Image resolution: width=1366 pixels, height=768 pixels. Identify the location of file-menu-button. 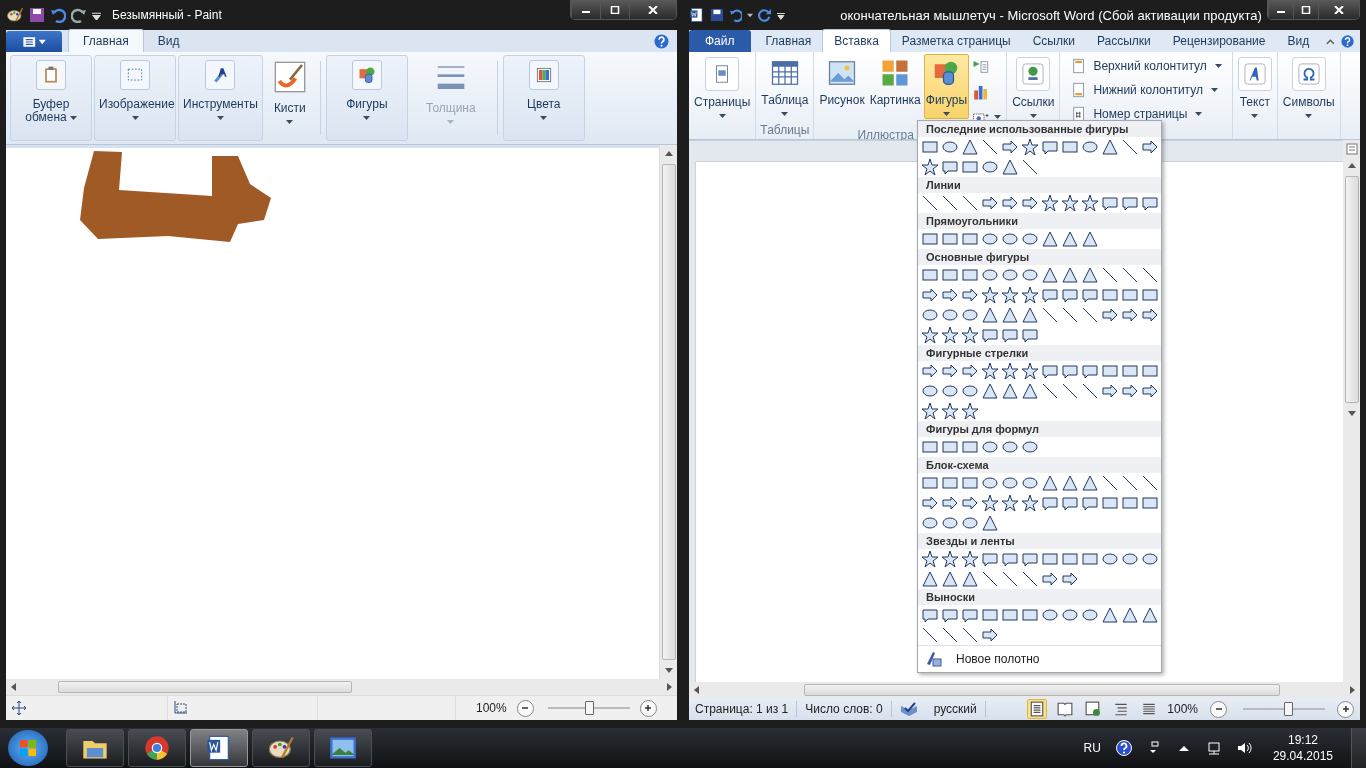
(34, 41).